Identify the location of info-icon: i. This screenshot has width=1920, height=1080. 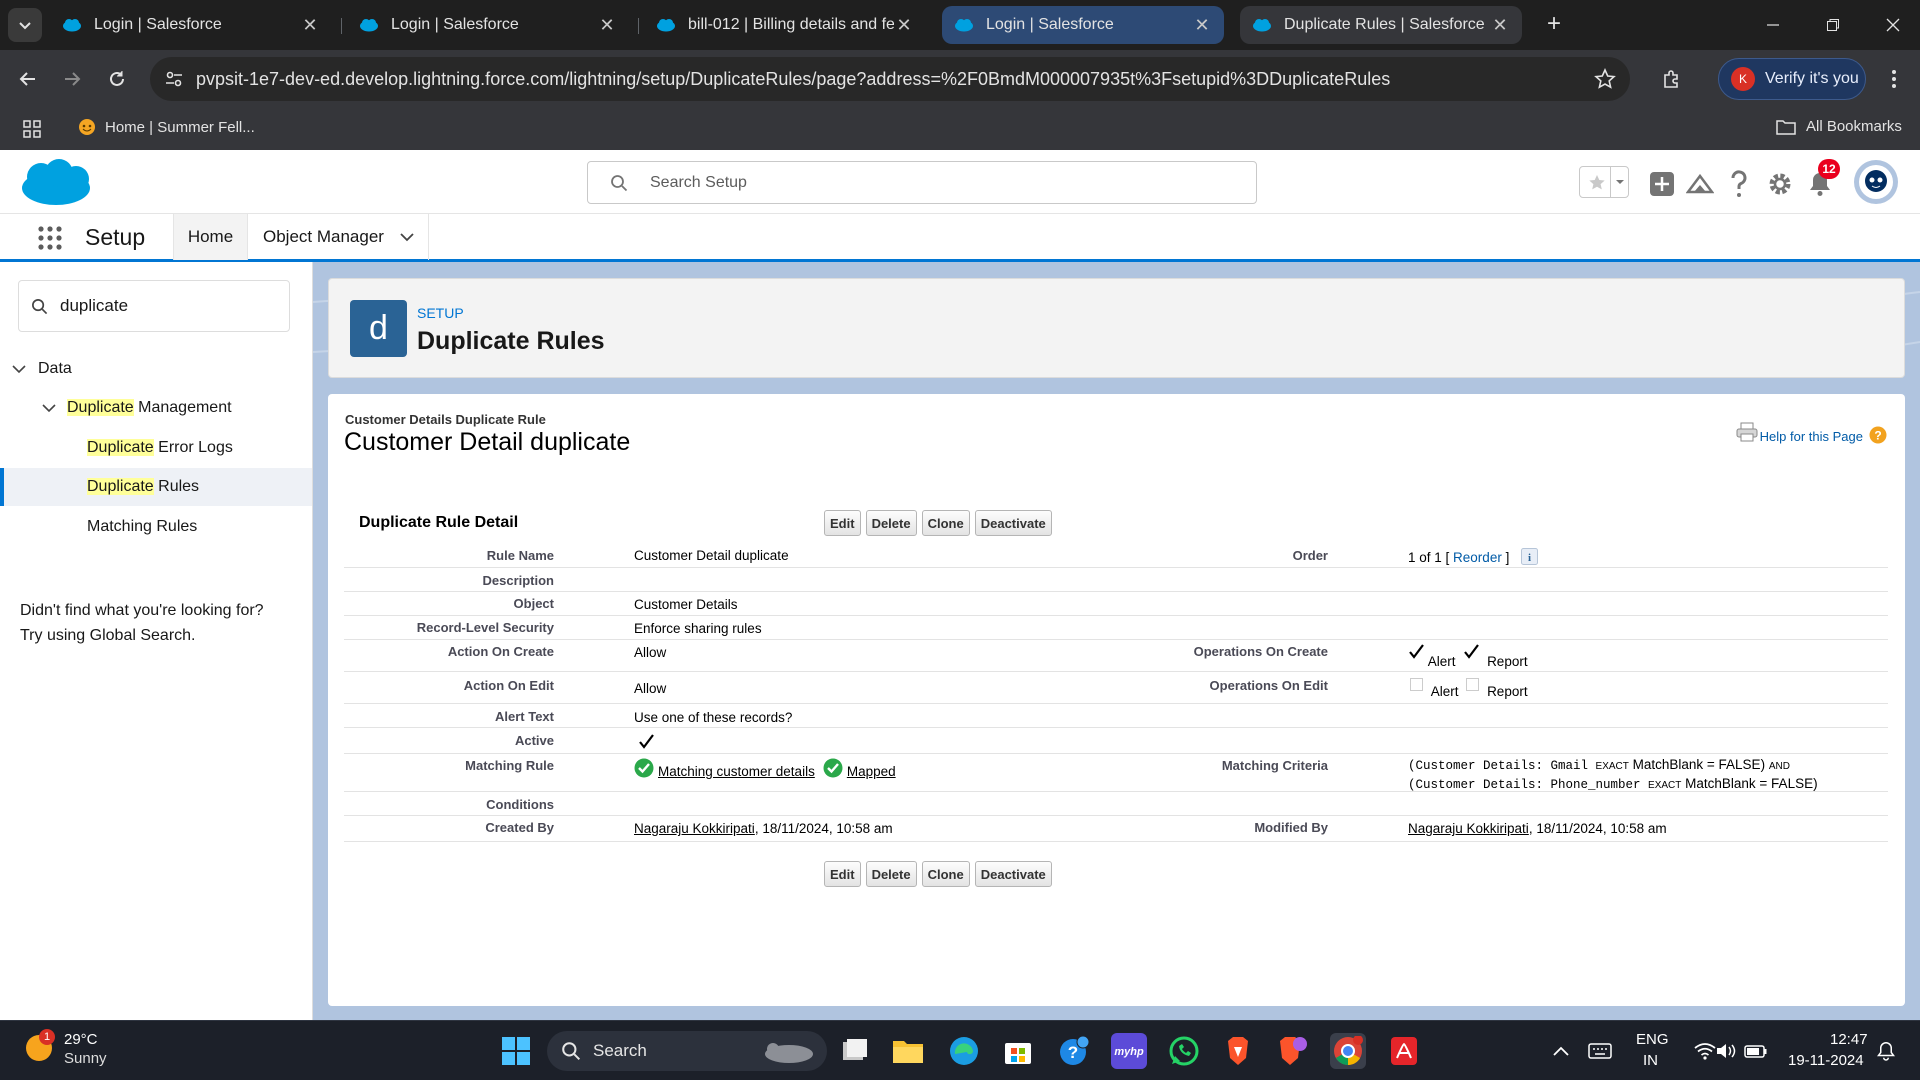
(1530, 556).